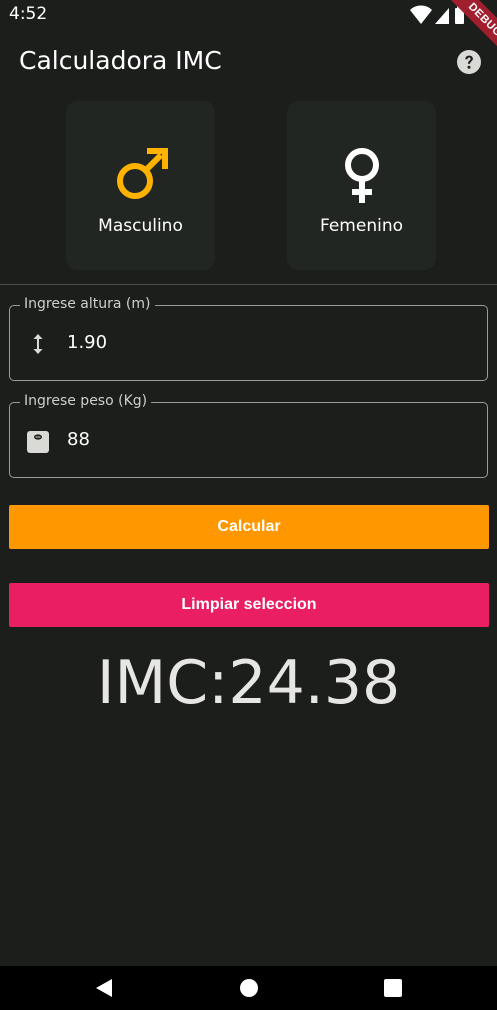  I want to click on height-field: Ingrese altura (m) 1.90, so click(248, 338).